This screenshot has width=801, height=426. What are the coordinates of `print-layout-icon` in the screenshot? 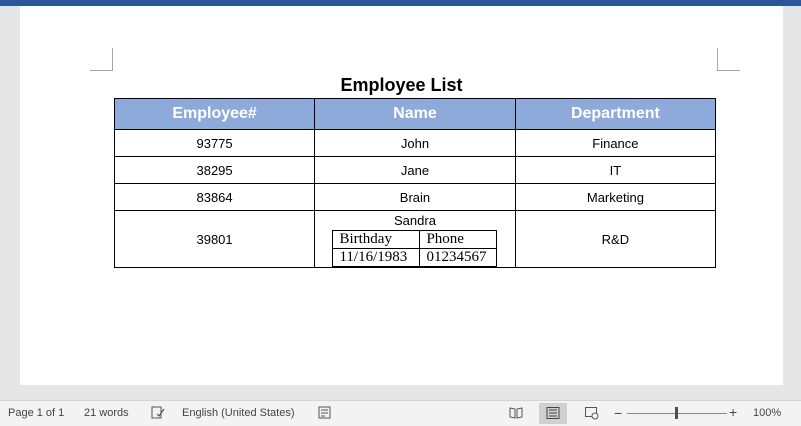 It's located at (553, 413).